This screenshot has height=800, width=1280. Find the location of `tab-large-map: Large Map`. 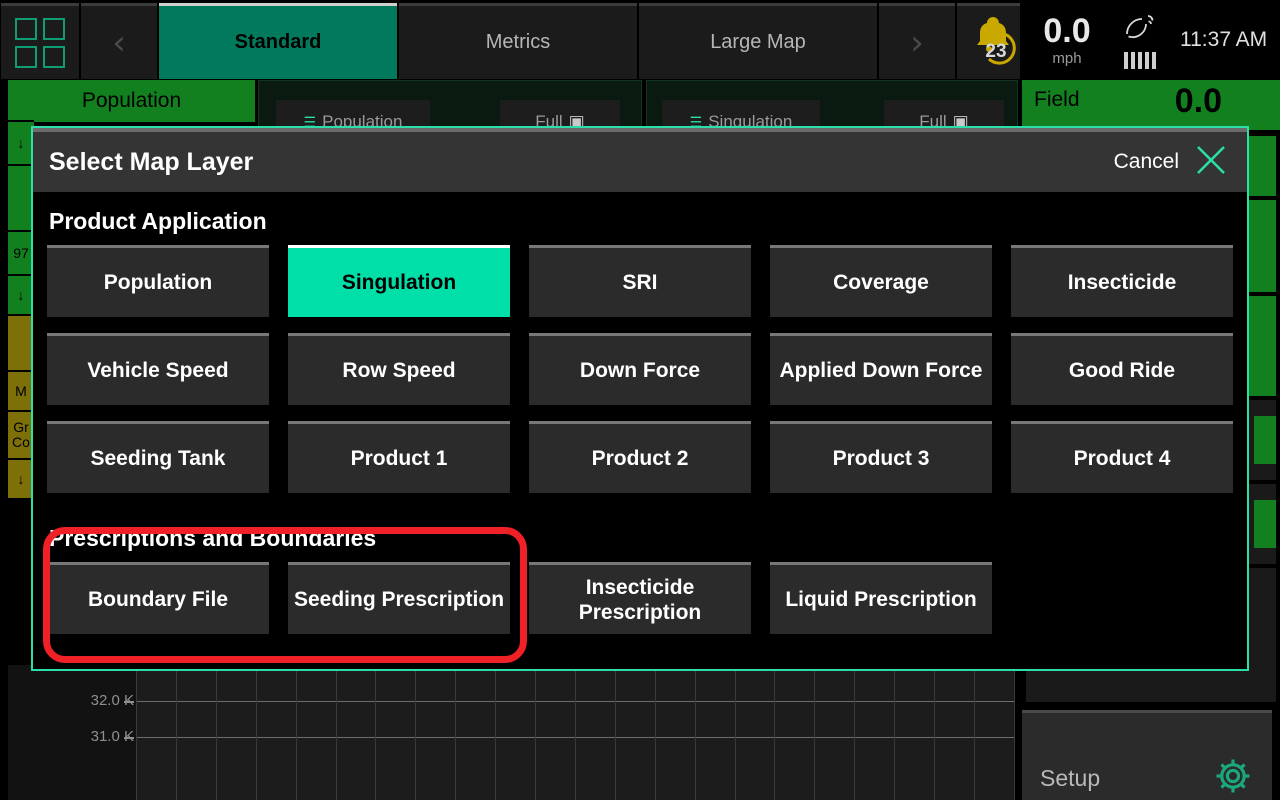

tab-large-map: Large Map is located at coordinates (758, 41).